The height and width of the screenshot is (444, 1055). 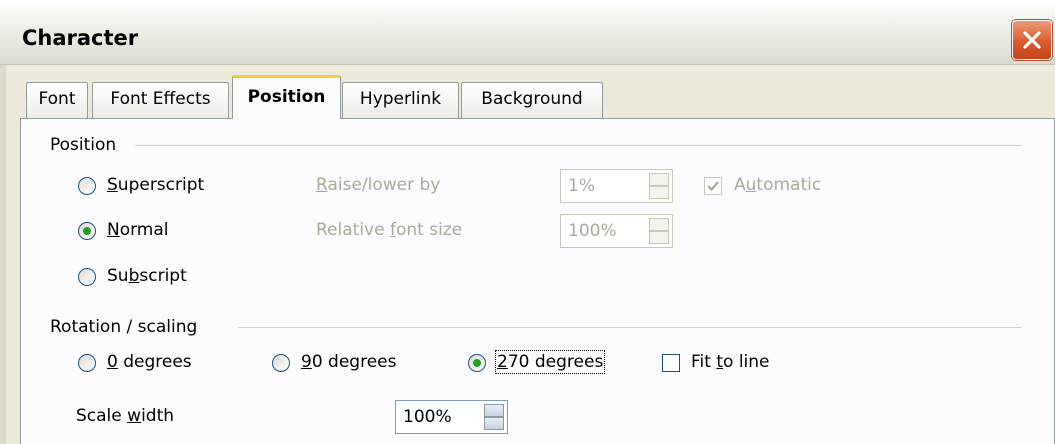 I want to click on fit-to-line-label: Fit to line, so click(x=730, y=362).